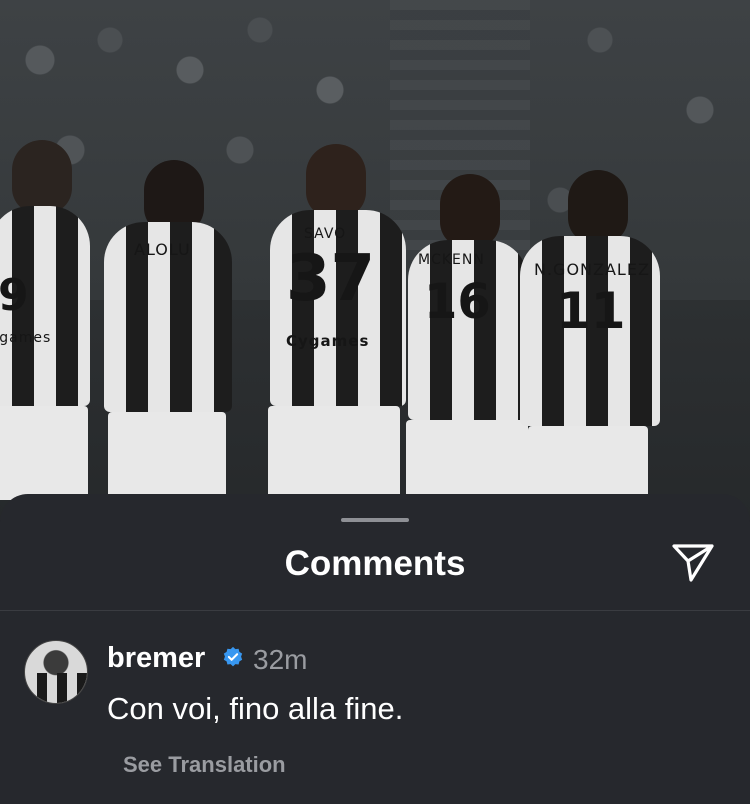  What do you see at coordinates (375, 563) in the screenshot?
I see `sheet-title: Comments` at bounding box center [375, 563].